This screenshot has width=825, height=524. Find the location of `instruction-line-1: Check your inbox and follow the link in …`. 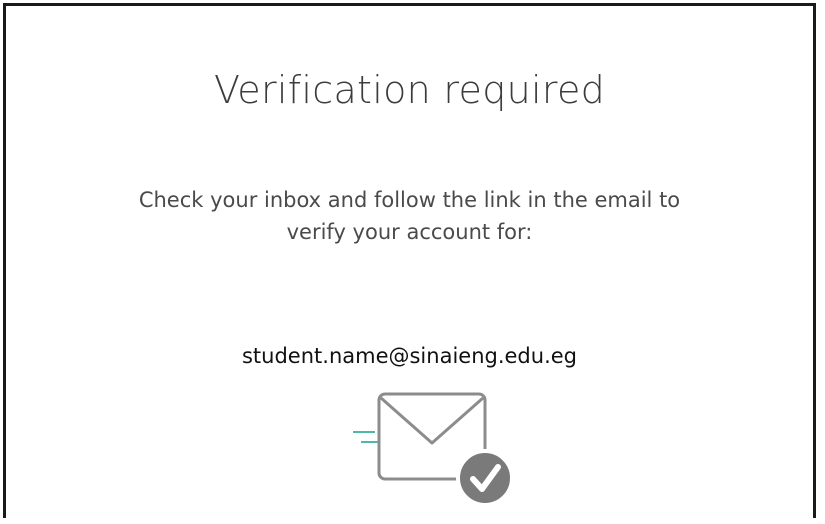

instruction-line-1: Check your inbox and follow the link in … is located at coordinates (409, 200).